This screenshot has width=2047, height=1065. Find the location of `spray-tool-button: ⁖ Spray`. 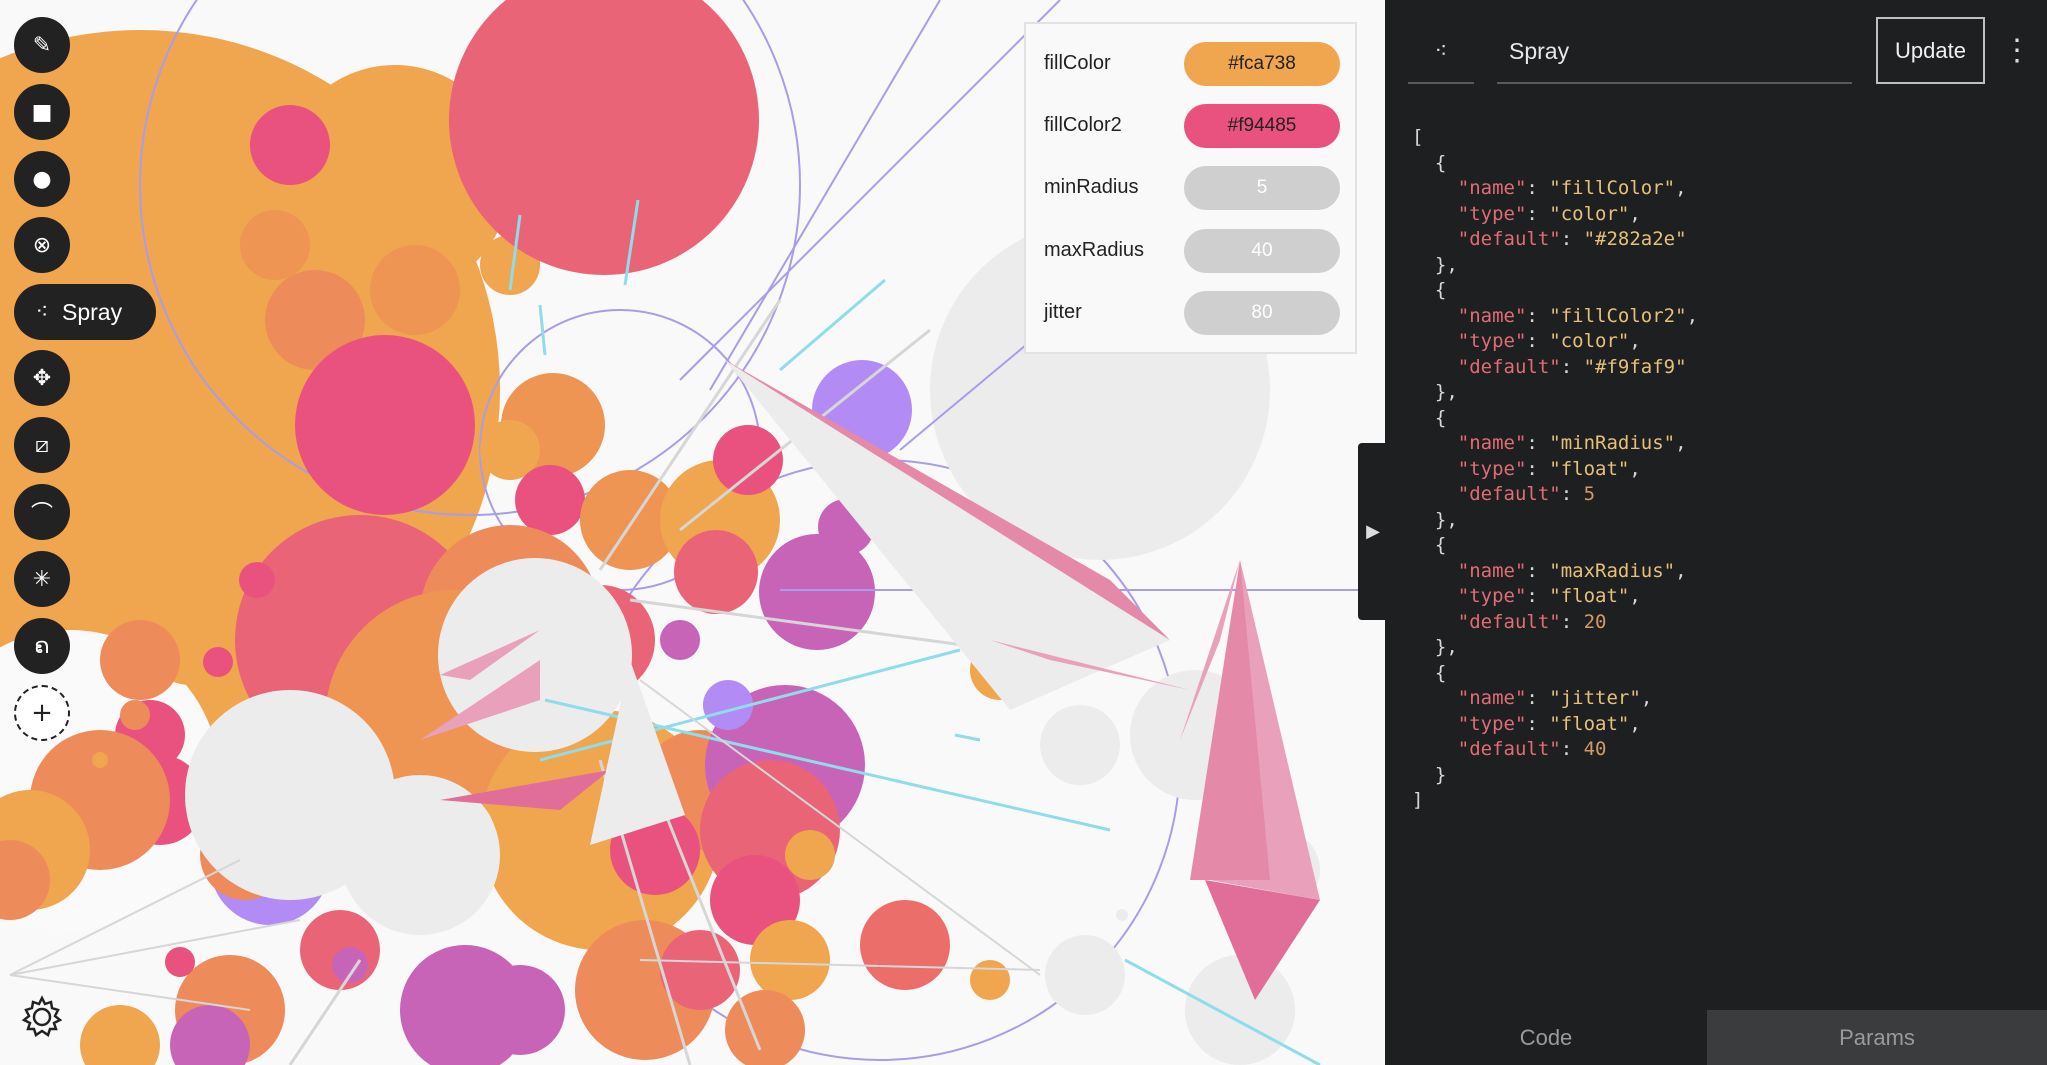

spray-tool-button: ⁖ Spray is located at coordinates (85, 312).